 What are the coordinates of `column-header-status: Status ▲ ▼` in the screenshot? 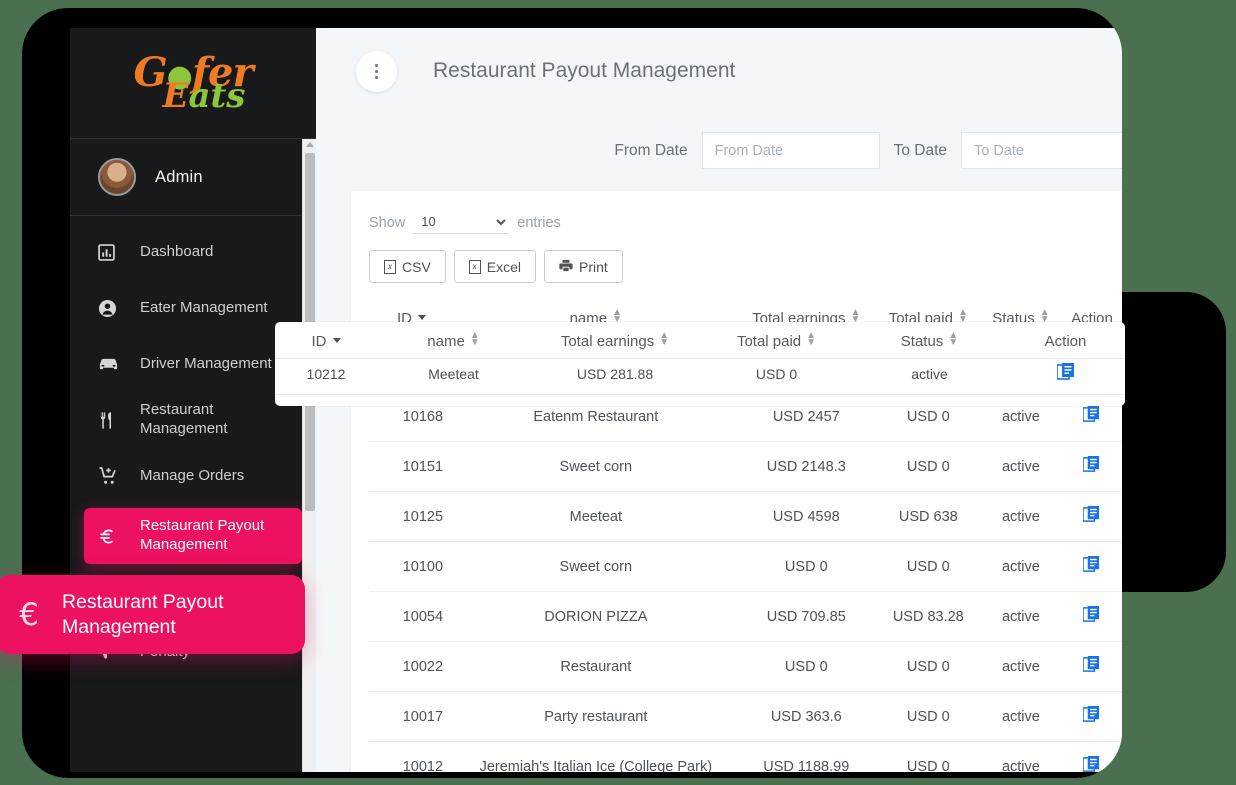 It's located at (929, 340).